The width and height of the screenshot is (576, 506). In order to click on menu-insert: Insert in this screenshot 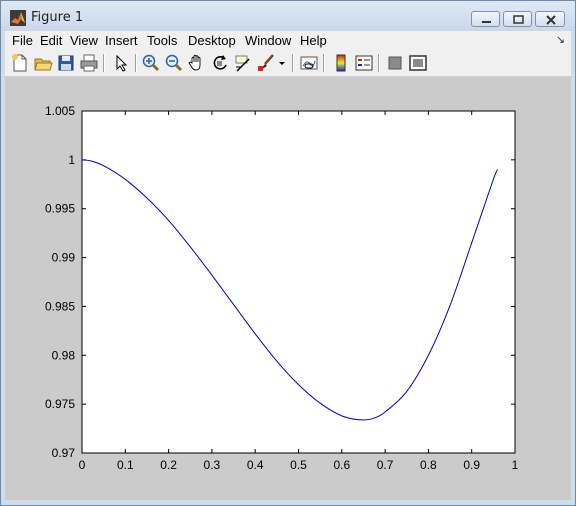, I will do `click(121, 40)`.